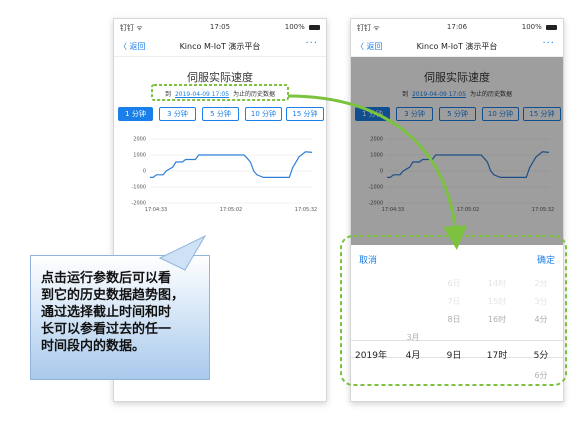 Image resolution: width=586 pixels, height=425 pixels. I want to click on picker-column-year: 2019年, so click(371, 330).